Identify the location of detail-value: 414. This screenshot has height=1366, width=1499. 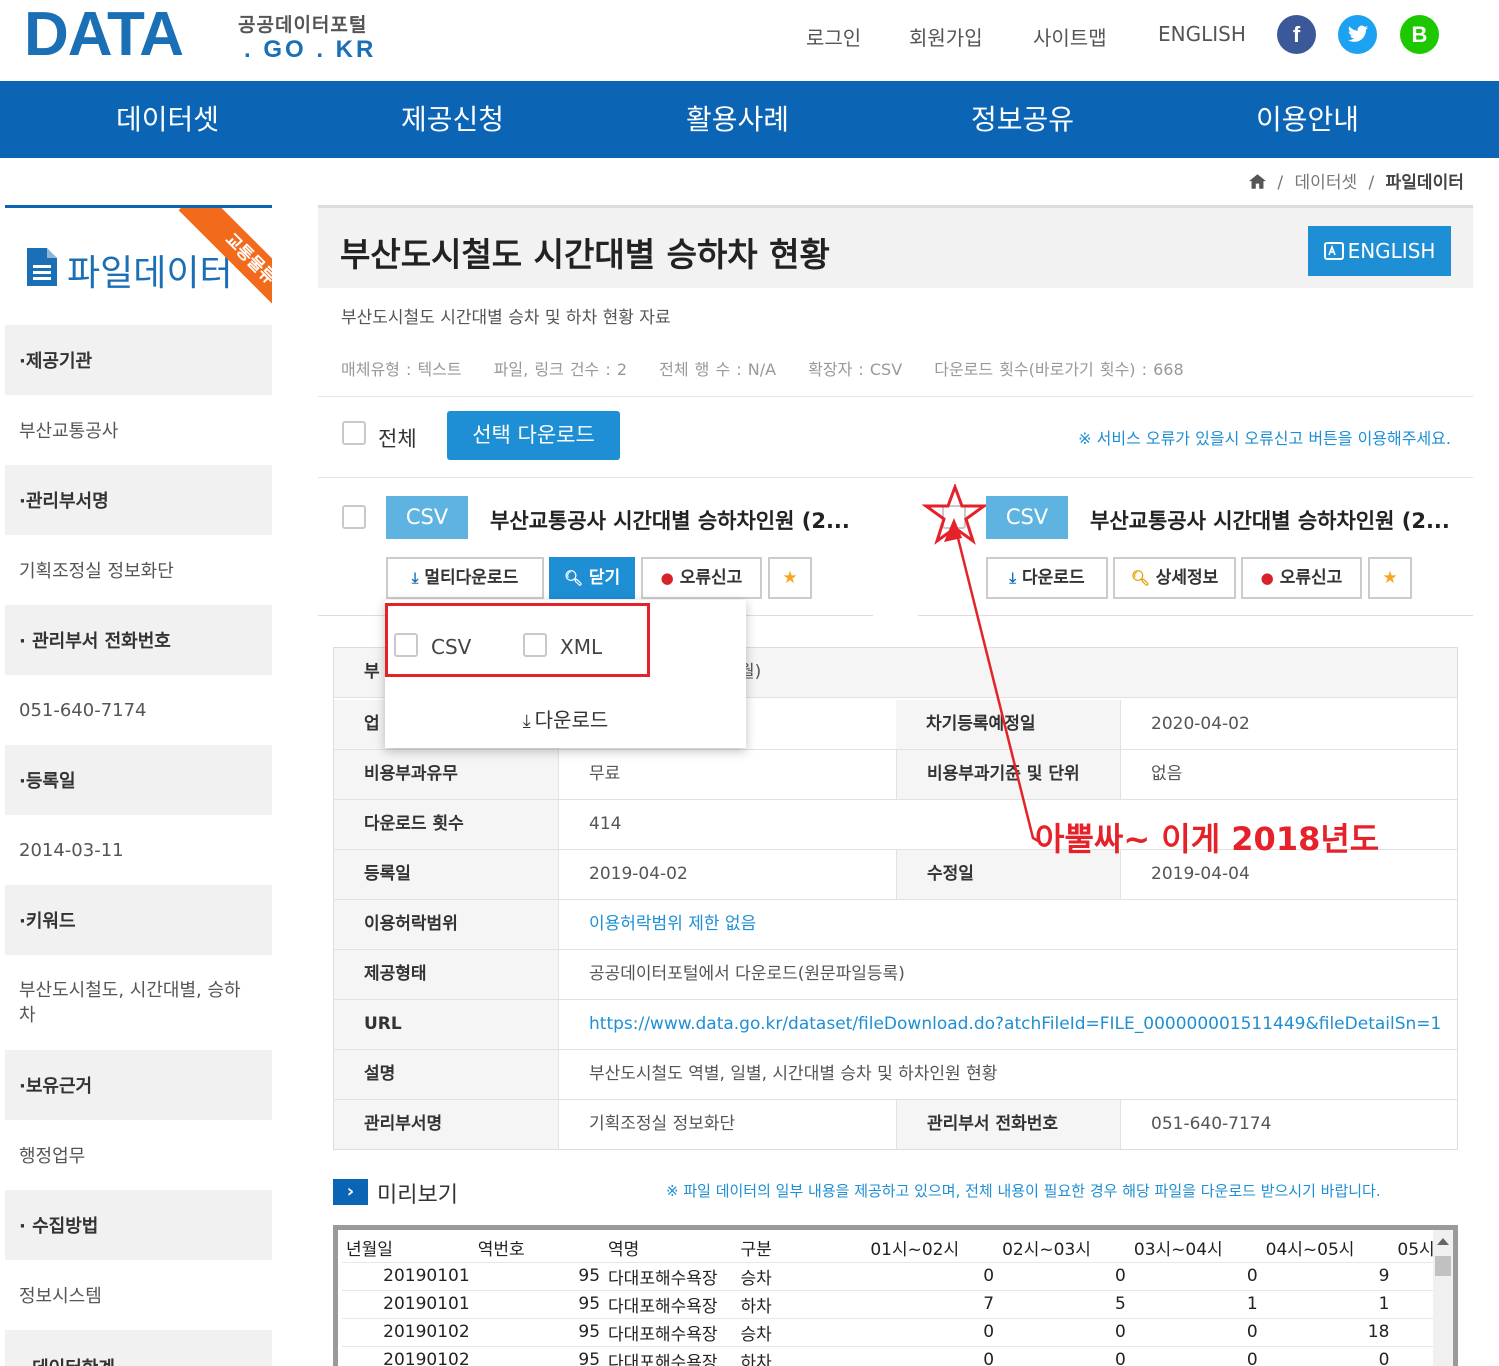
(605, 824).